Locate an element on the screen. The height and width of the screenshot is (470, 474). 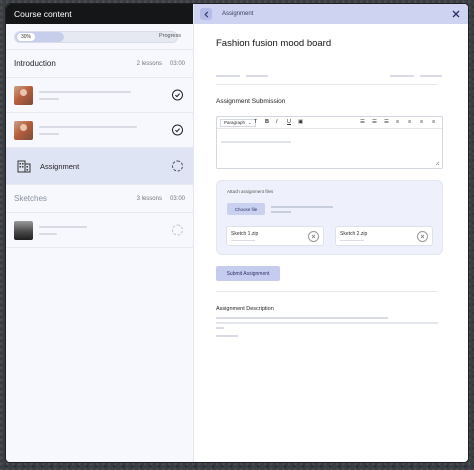
submission-title: Assignment Submission is located at coordinates (251, 101).